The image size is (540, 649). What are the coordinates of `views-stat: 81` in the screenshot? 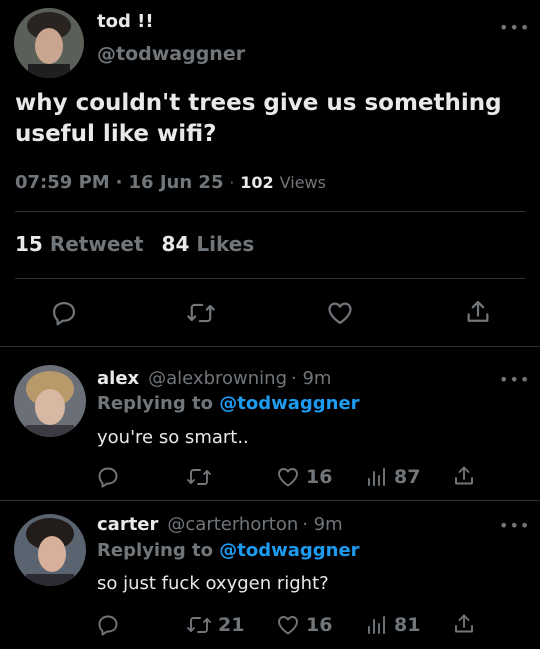 It's located at (393, 625).